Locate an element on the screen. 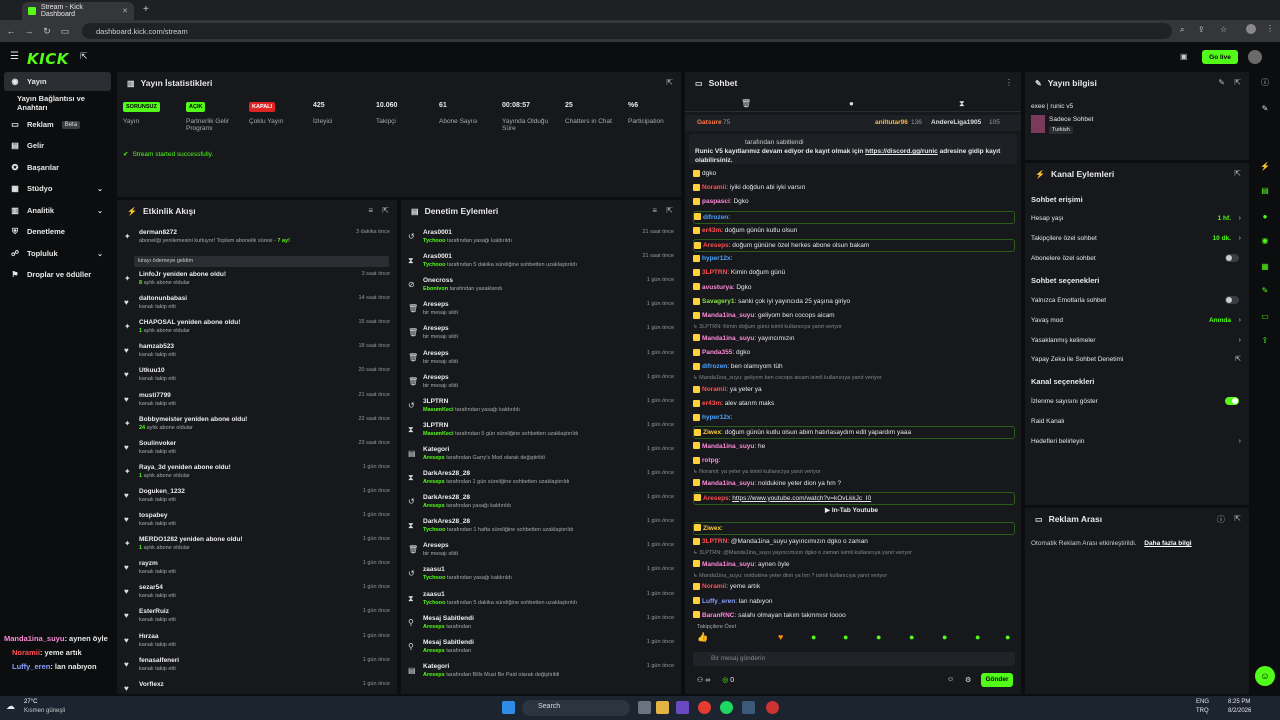 The width and height of the screenshot is (1280, 720). pencil-icon: ✎ is located at coordinates (1265, 109).